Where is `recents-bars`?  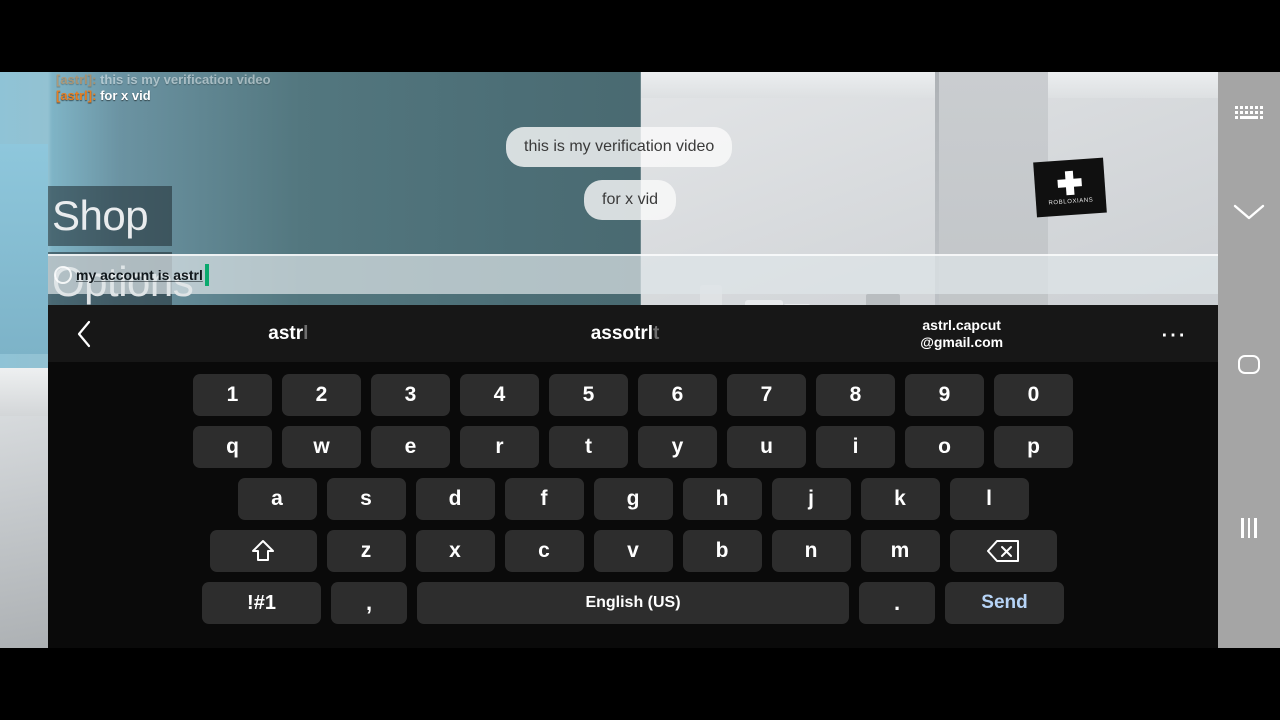
recents-bars is located at coordinates (1249, 528).